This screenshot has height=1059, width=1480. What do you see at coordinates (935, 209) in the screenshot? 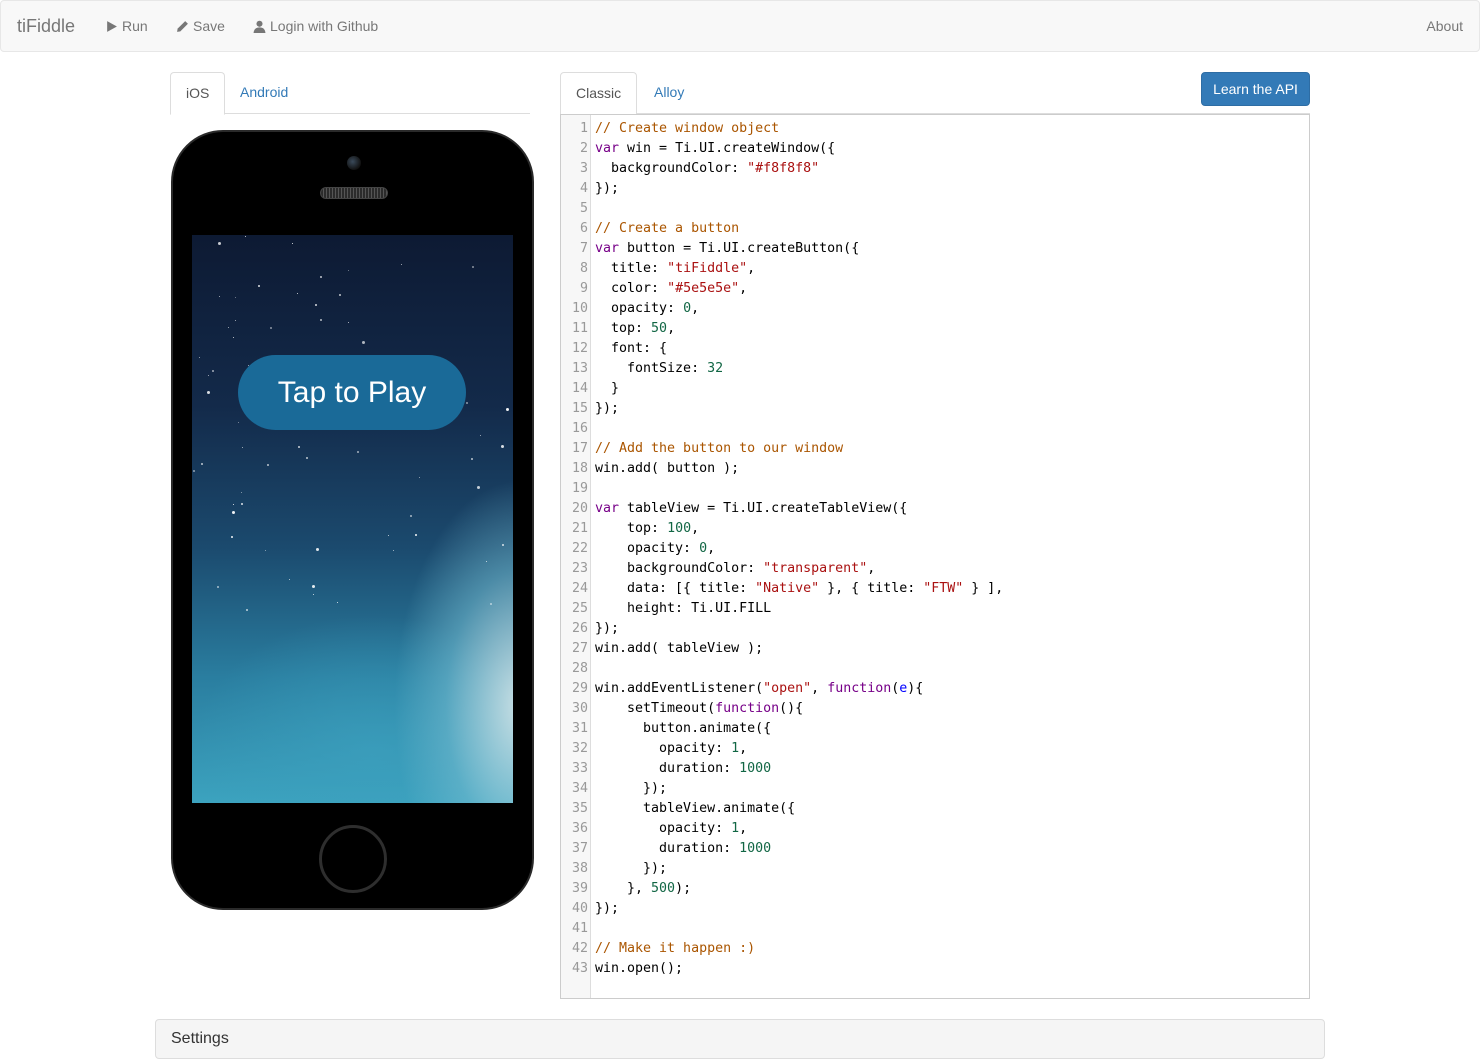
I see `code-line: 5` at bounding box center [935, 209].